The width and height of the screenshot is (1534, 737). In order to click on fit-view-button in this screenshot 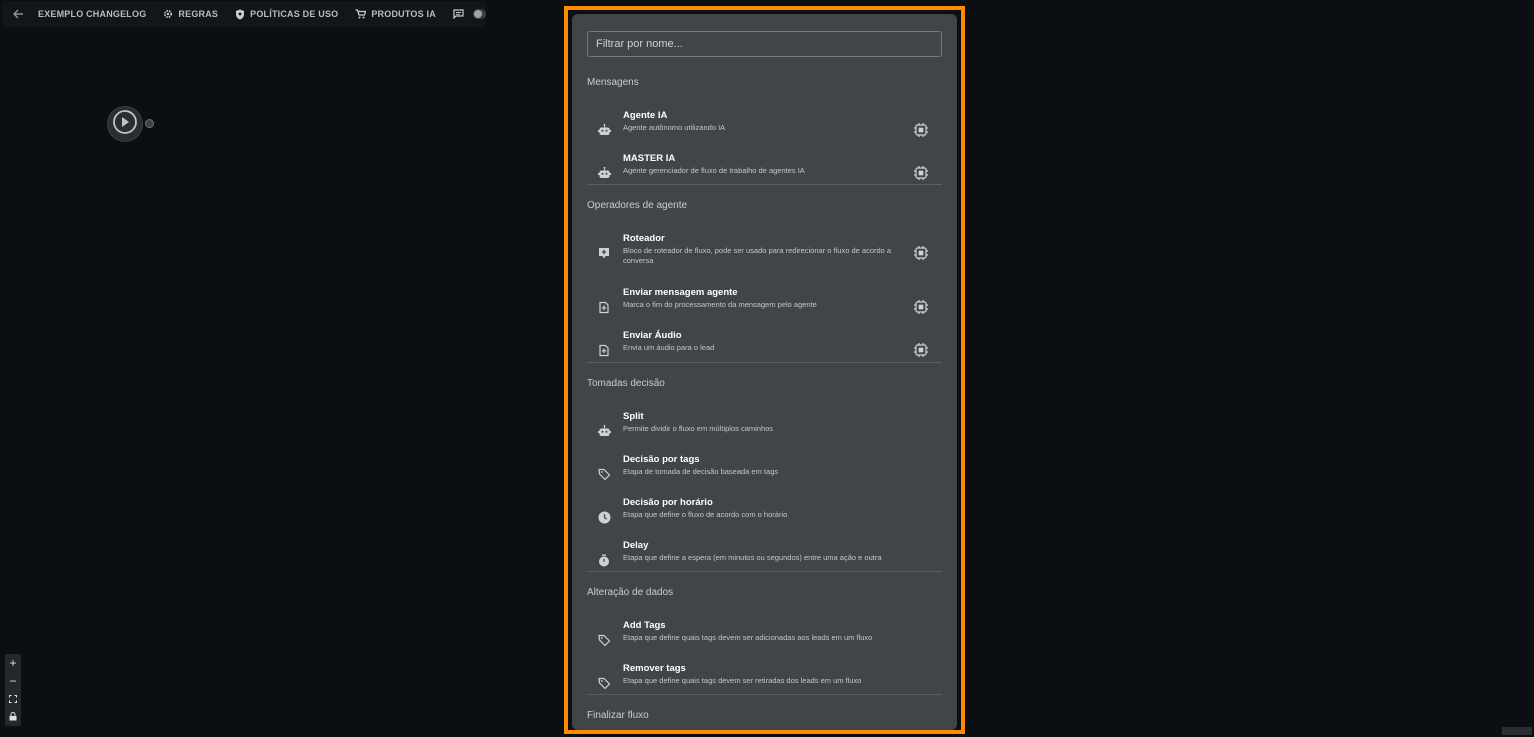, I will do `click(13, 699)`.